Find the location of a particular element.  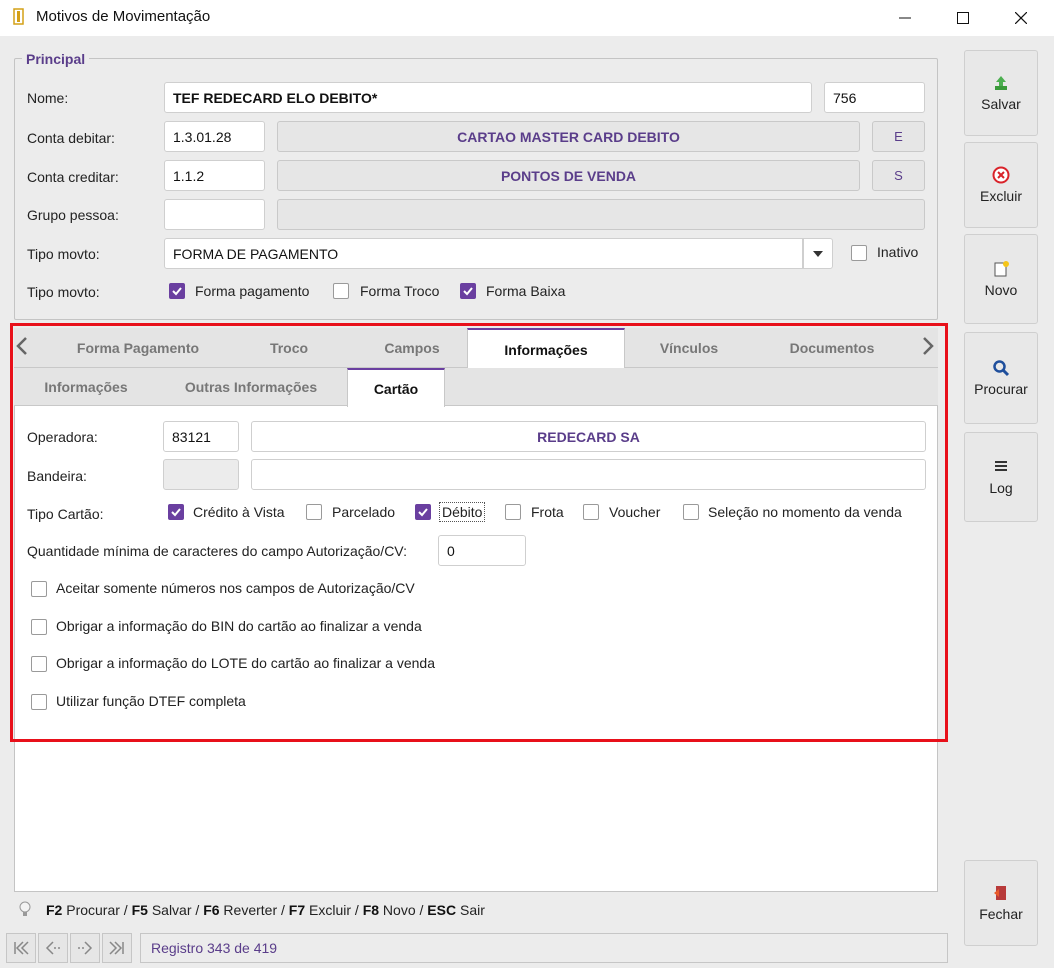

conta-creditar-code-field: 1.1.2 is located at coordinates (214, 175).